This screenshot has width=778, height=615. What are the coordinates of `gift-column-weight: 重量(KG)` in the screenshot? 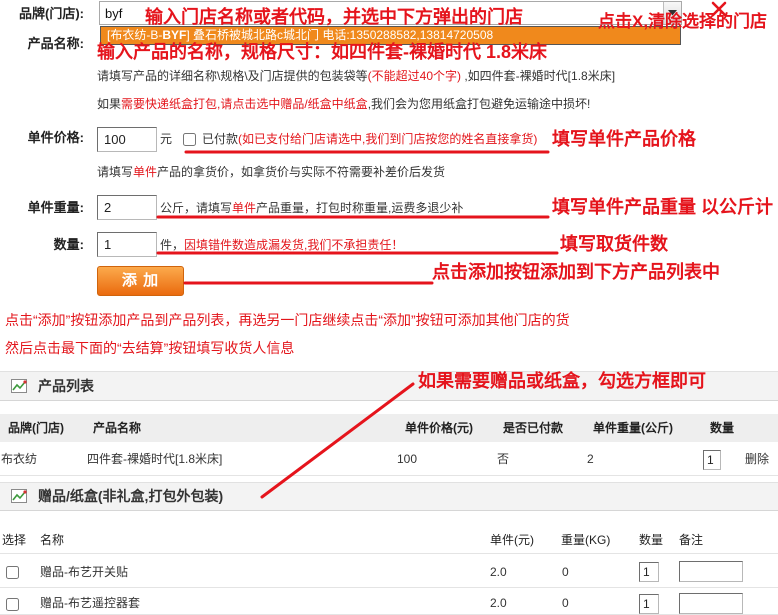 It's located at (586, 540).